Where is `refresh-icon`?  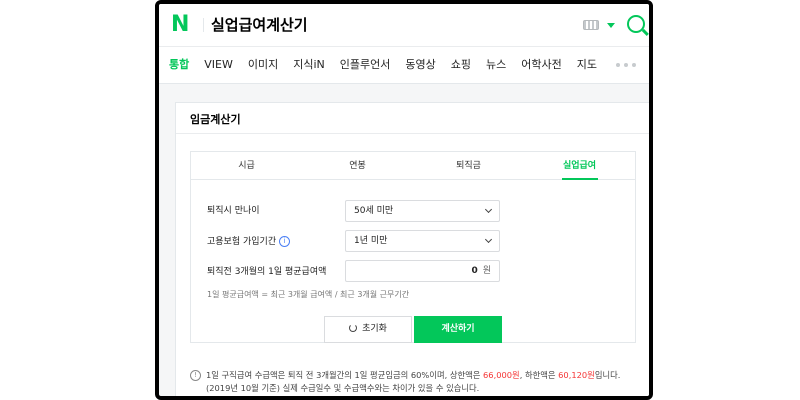
refresh-icon is located at coordinates (353, 328).